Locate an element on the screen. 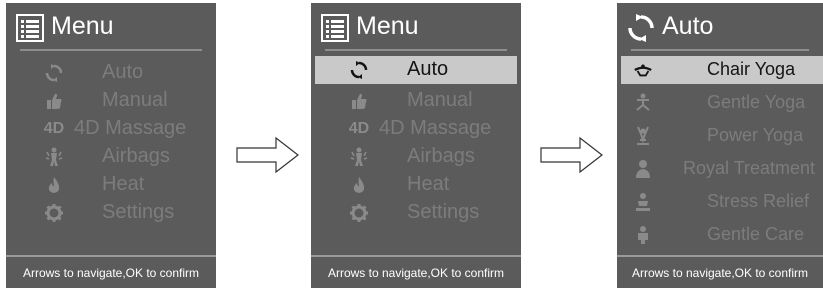  auto-item-gentle-care: Gentle Care is located at coordinates (720, 235).